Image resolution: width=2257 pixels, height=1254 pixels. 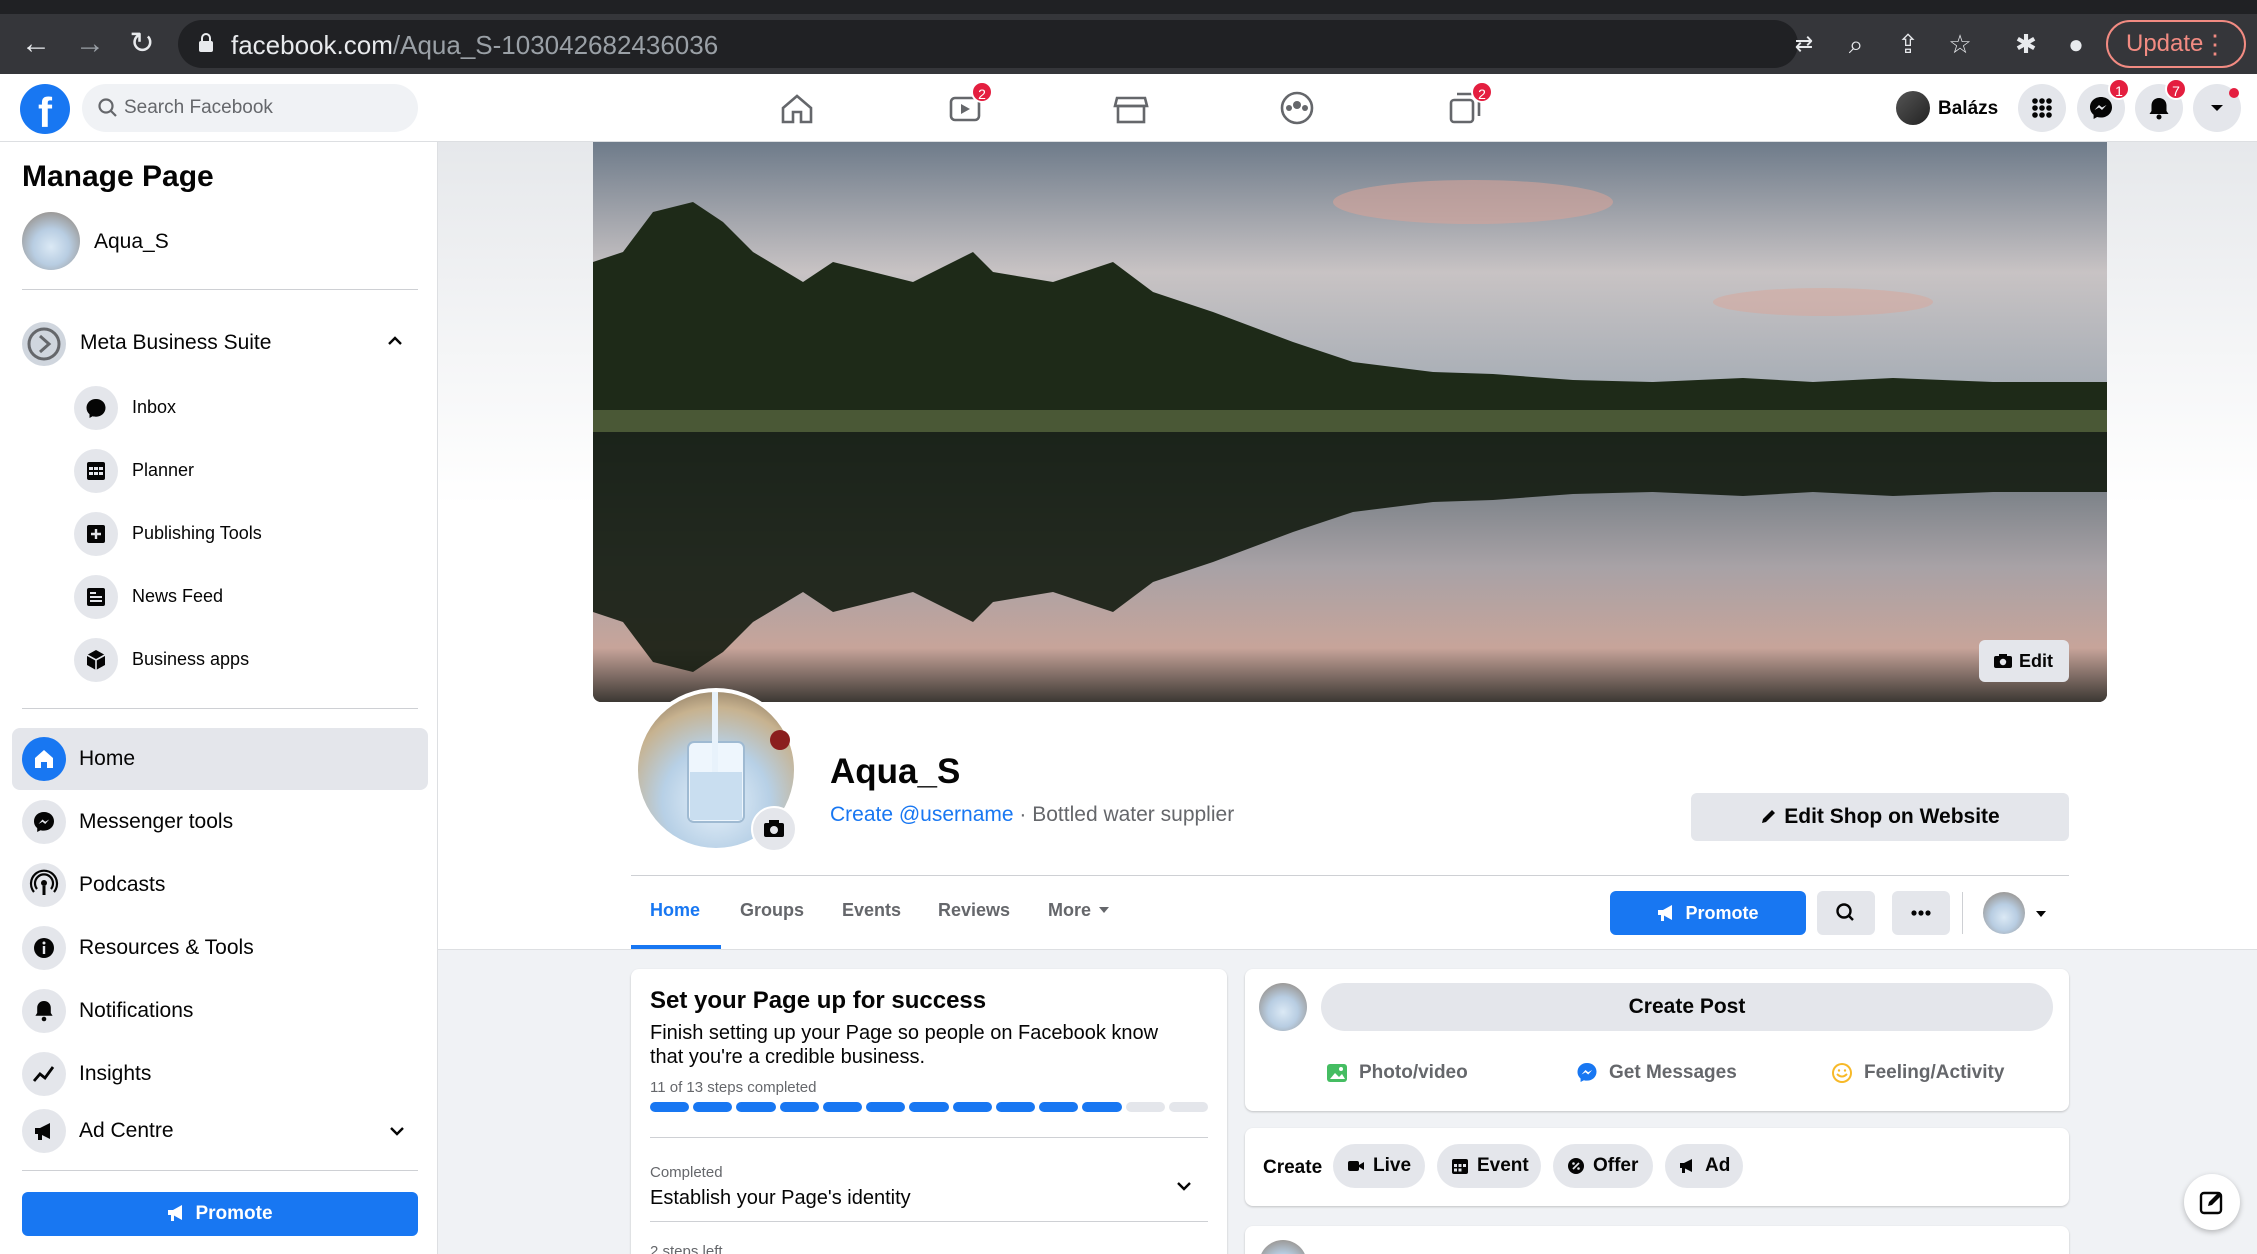 What do you see at coordinates (797, 108) in the screenshot?
I see `home-nav-icon` at bounding box center [797, 108].